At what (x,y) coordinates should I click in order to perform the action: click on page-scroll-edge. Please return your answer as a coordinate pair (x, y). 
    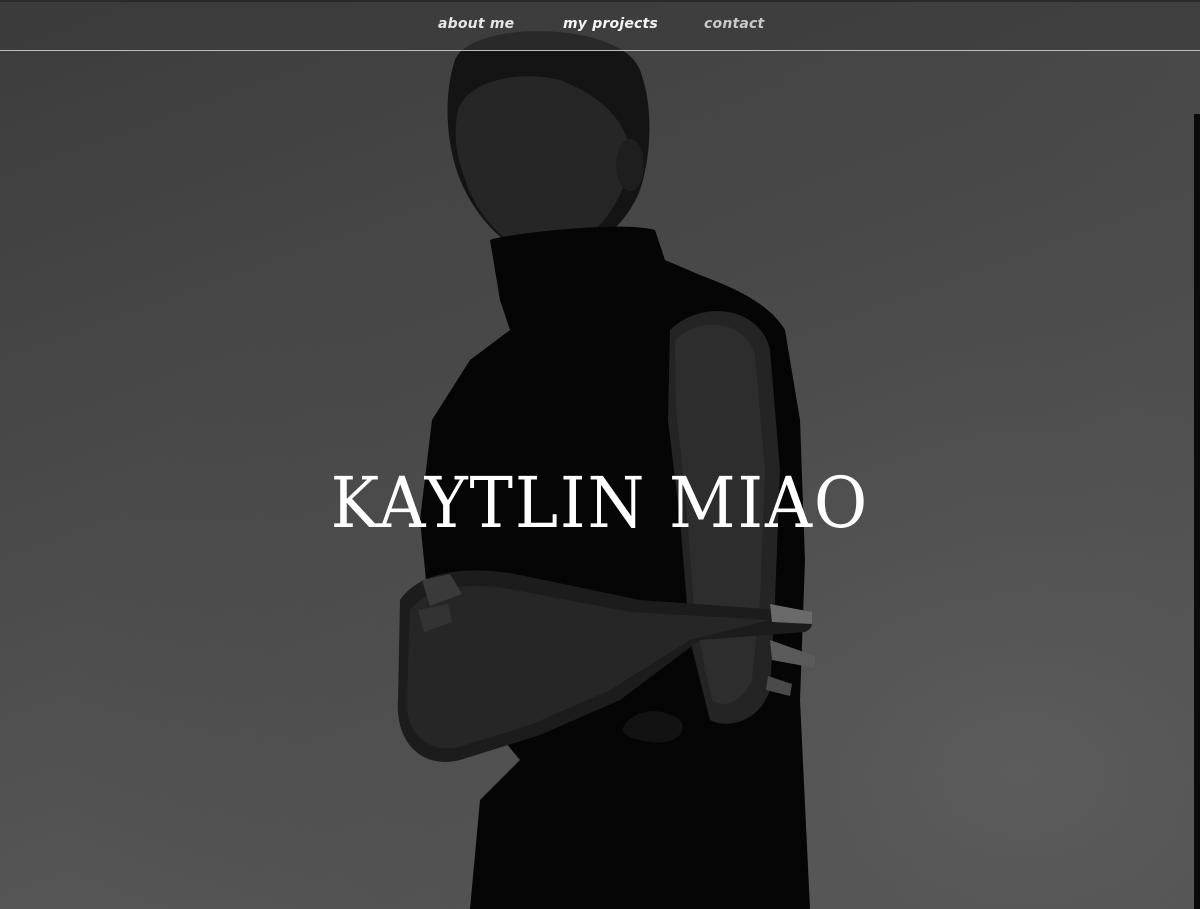
    Looking at the image, I should click on (1197, 511).